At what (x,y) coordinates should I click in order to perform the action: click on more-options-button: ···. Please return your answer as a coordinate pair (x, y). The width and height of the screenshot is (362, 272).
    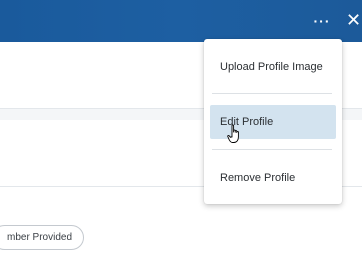
    Looking at the image, I should click on (322, 21).